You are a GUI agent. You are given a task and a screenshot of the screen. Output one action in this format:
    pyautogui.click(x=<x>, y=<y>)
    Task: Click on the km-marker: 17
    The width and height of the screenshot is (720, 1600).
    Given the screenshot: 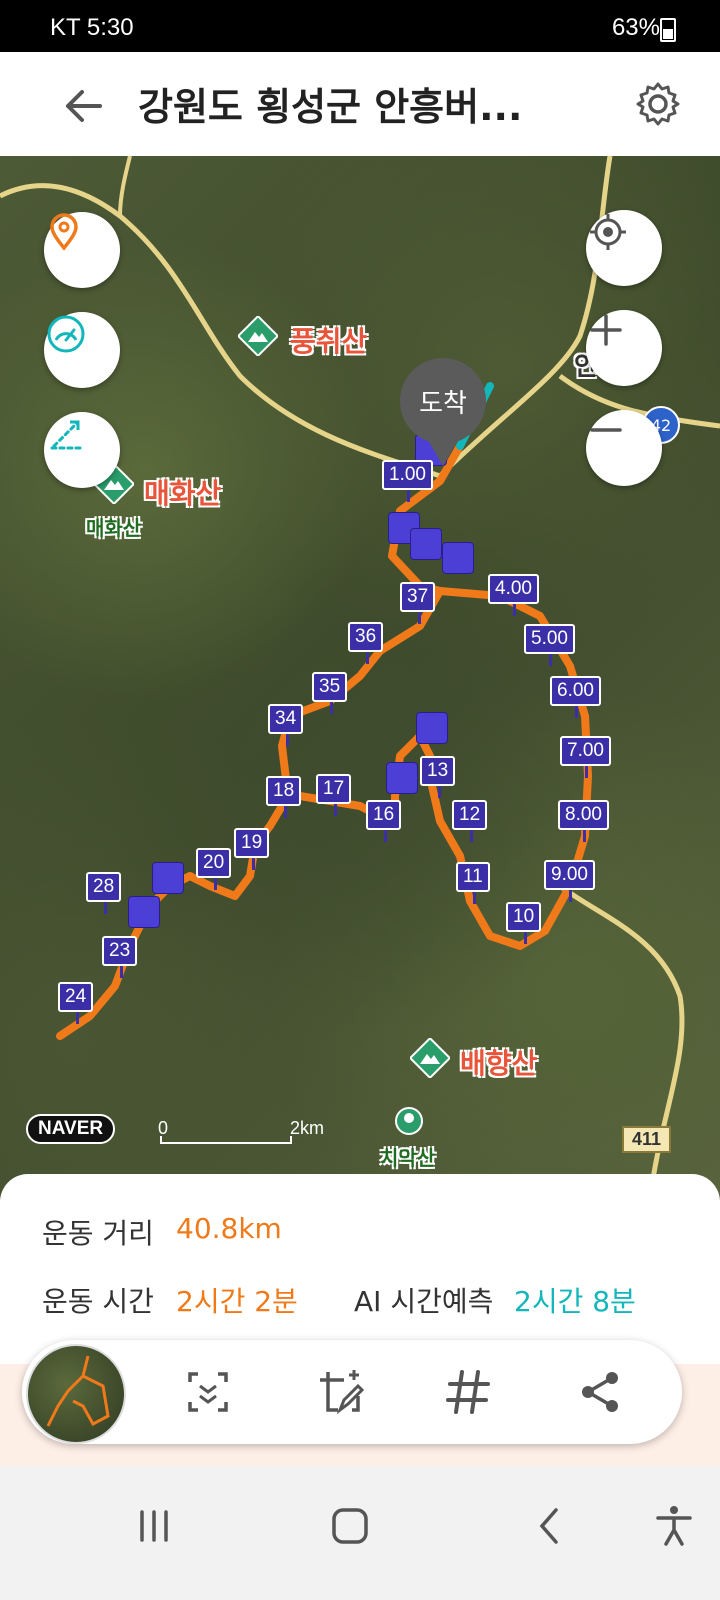 What is the action you would take?
    pyautogui.click(x=334, y=795)
    